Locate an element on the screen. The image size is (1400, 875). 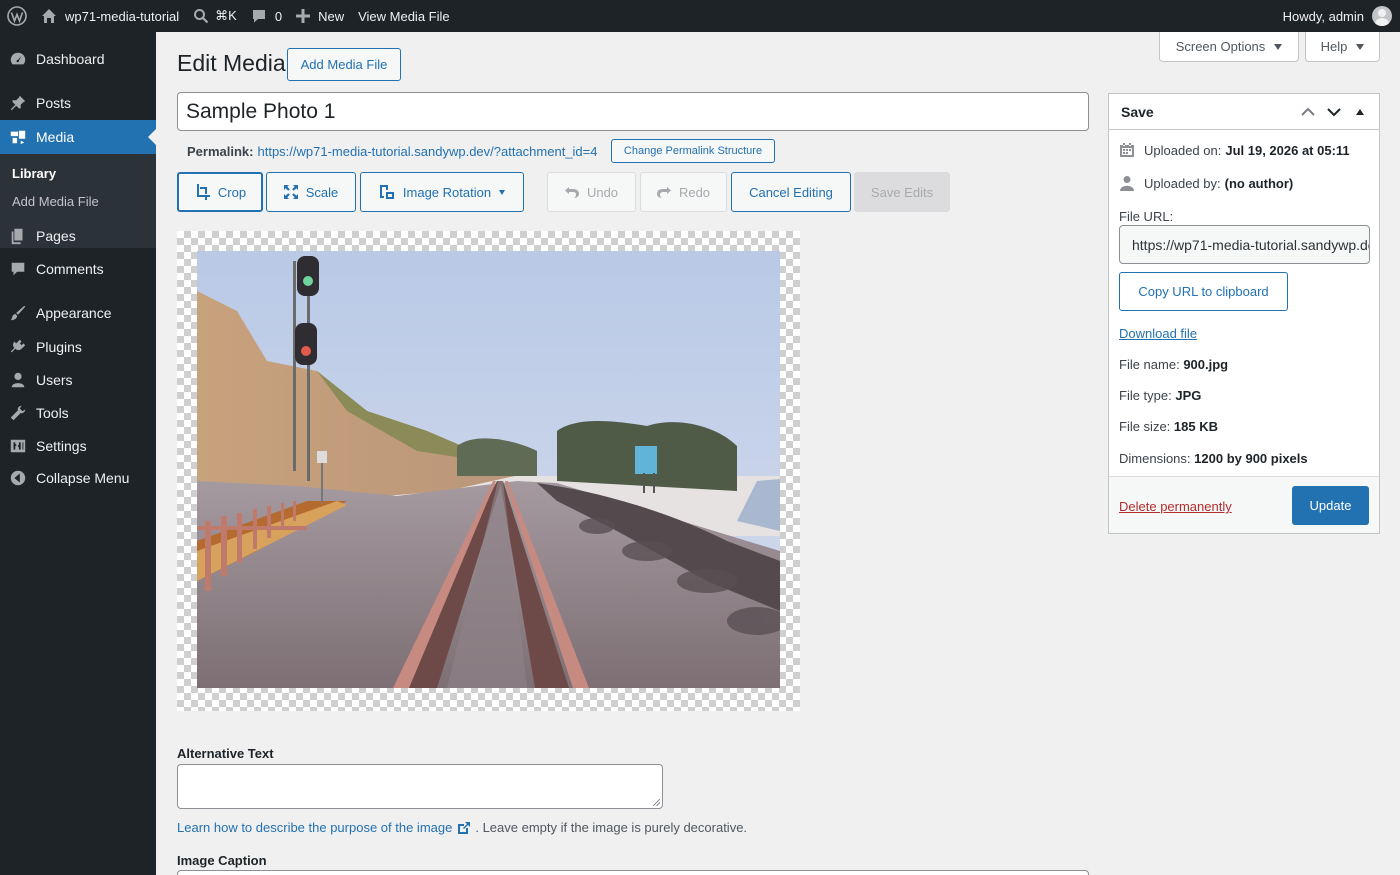
file-size-value: 185 KB is located at coordinates (1195, 426).